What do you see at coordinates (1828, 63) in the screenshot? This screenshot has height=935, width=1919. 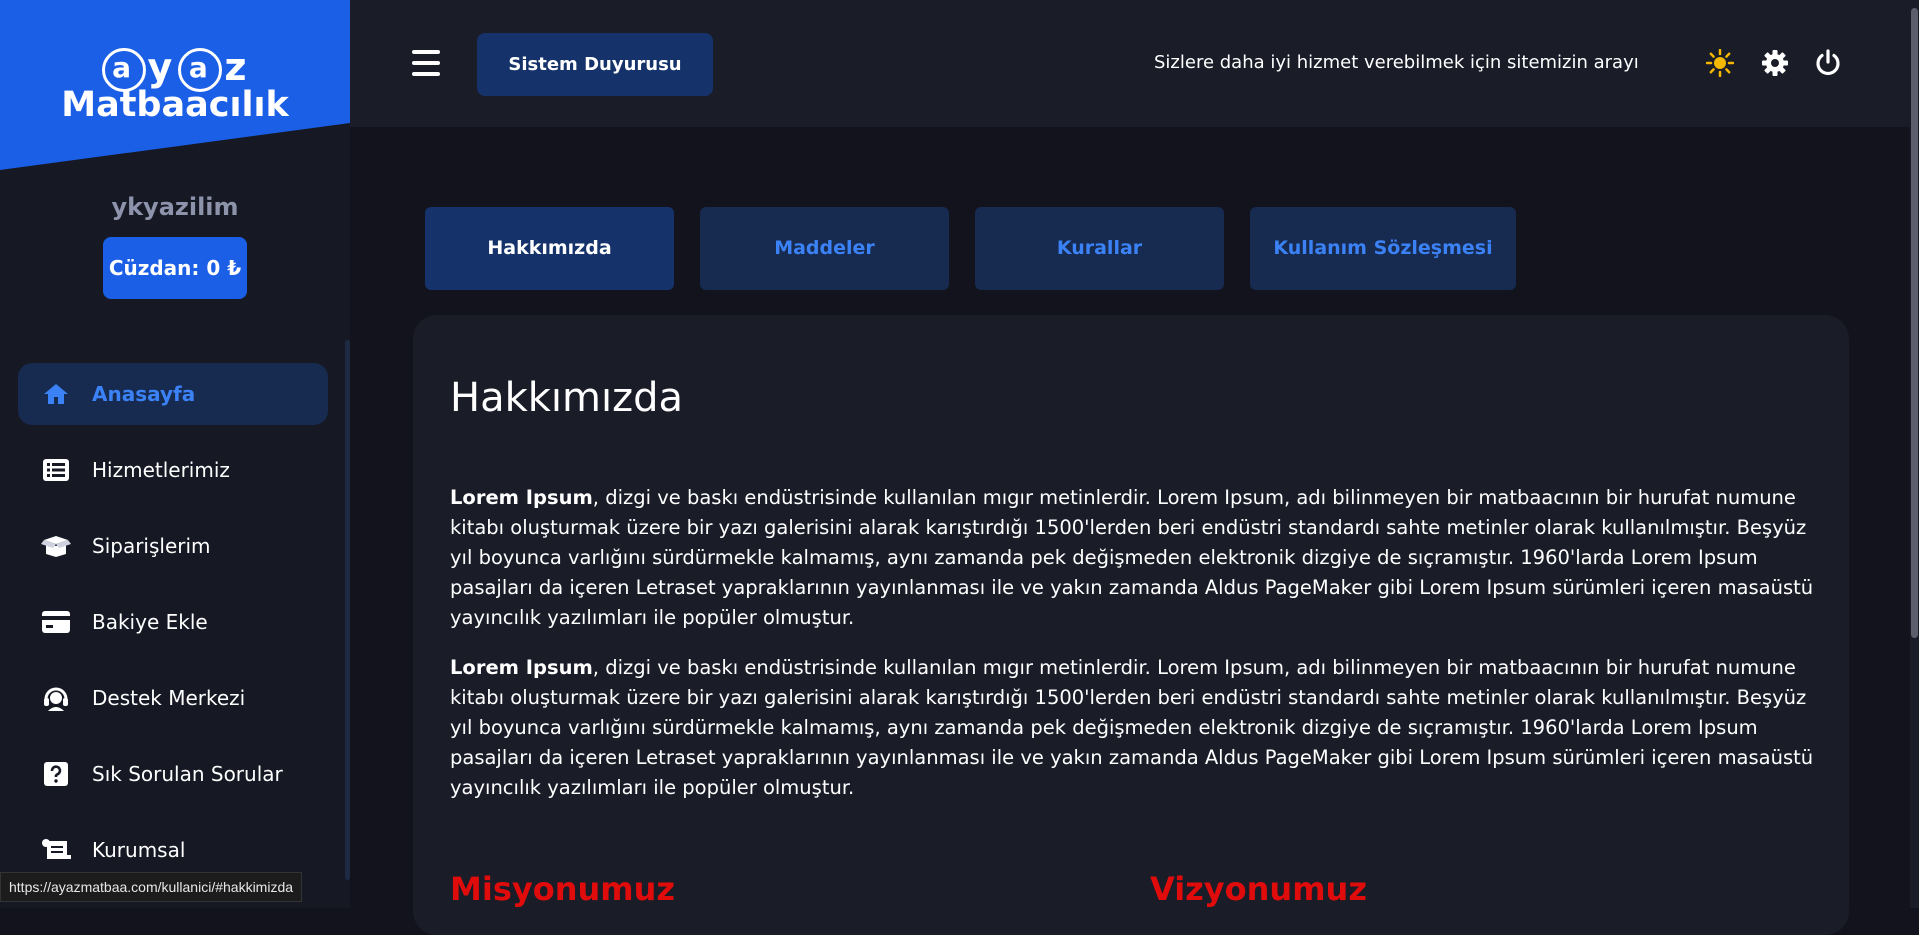 I see `power-icon` at bounding box center [1828, 63].